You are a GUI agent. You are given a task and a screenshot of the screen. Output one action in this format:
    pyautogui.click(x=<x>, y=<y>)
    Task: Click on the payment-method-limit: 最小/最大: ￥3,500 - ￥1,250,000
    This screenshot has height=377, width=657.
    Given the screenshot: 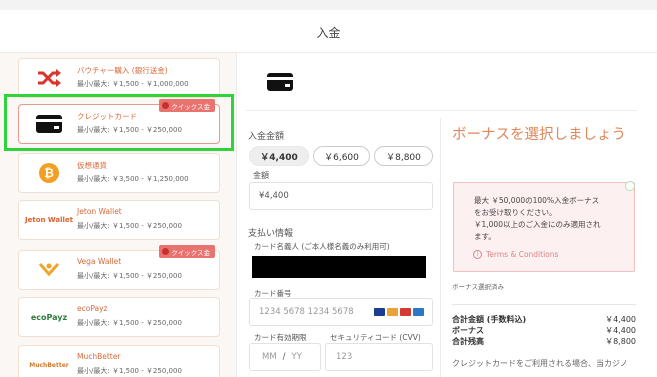 What is the action you would take?
    pyautogui.click(x=133, y=179)
    